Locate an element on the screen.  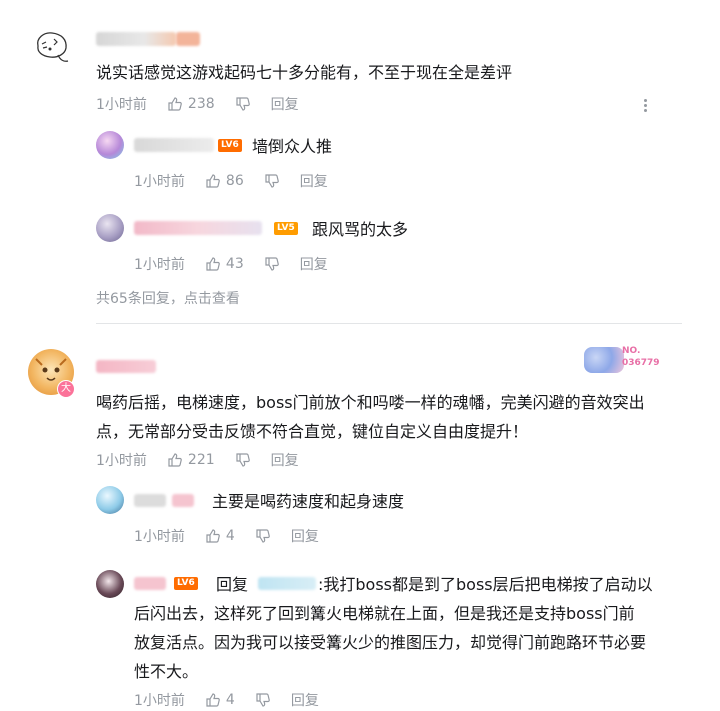
vip-badge-text: 大 is located at coordinates (66, 388).